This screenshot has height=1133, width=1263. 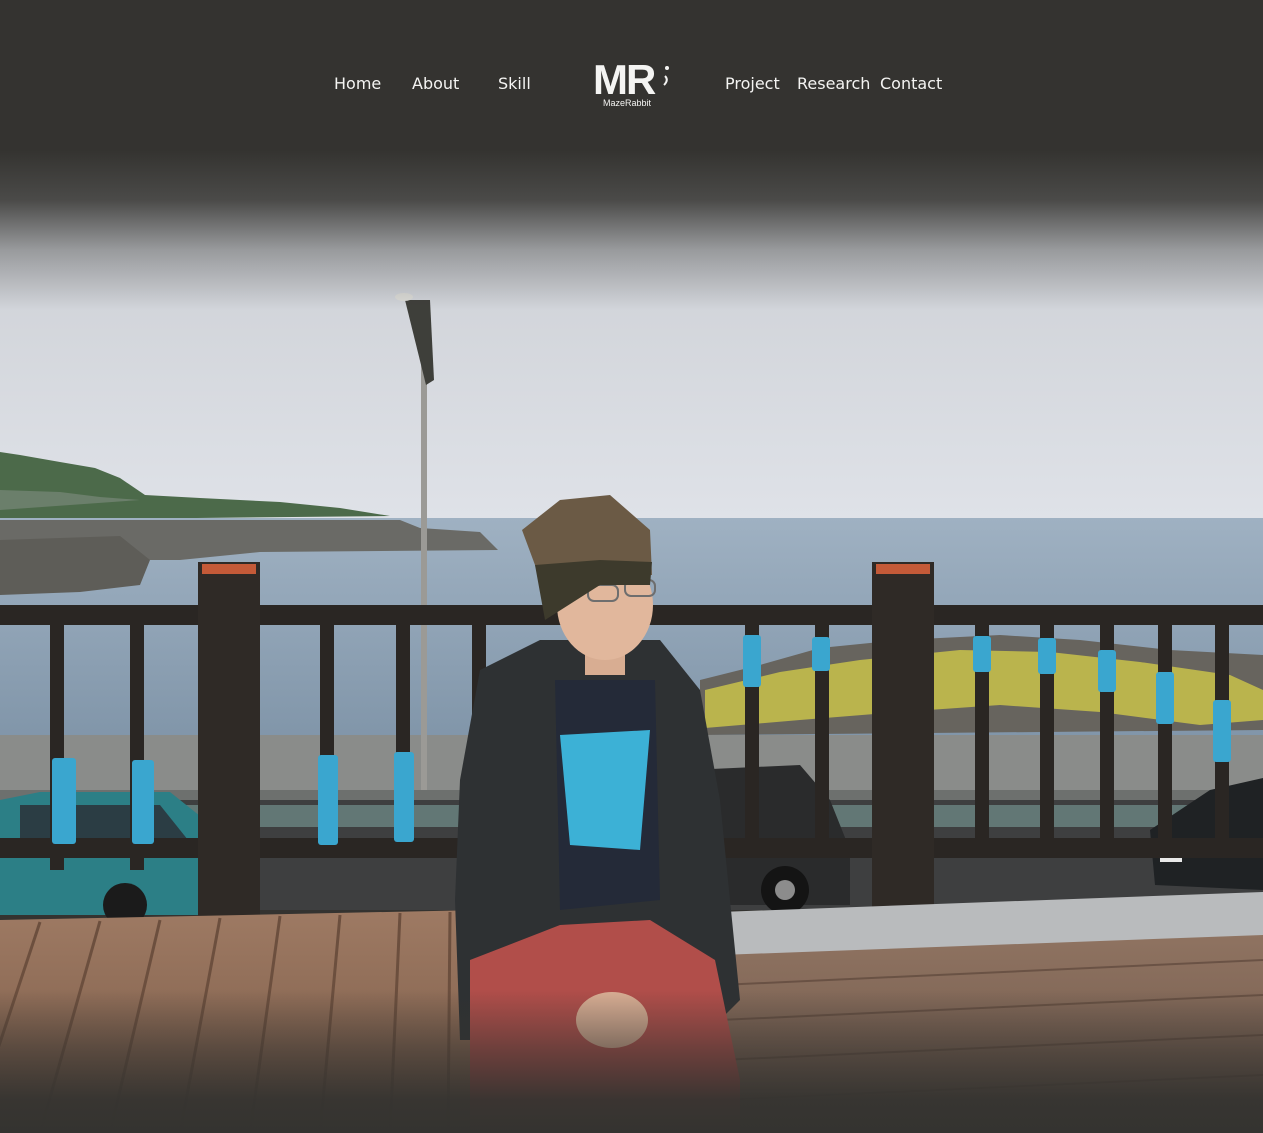 I want to click on mr-logo-icon: MR MazeRabbit, so click(x=631, y=82).